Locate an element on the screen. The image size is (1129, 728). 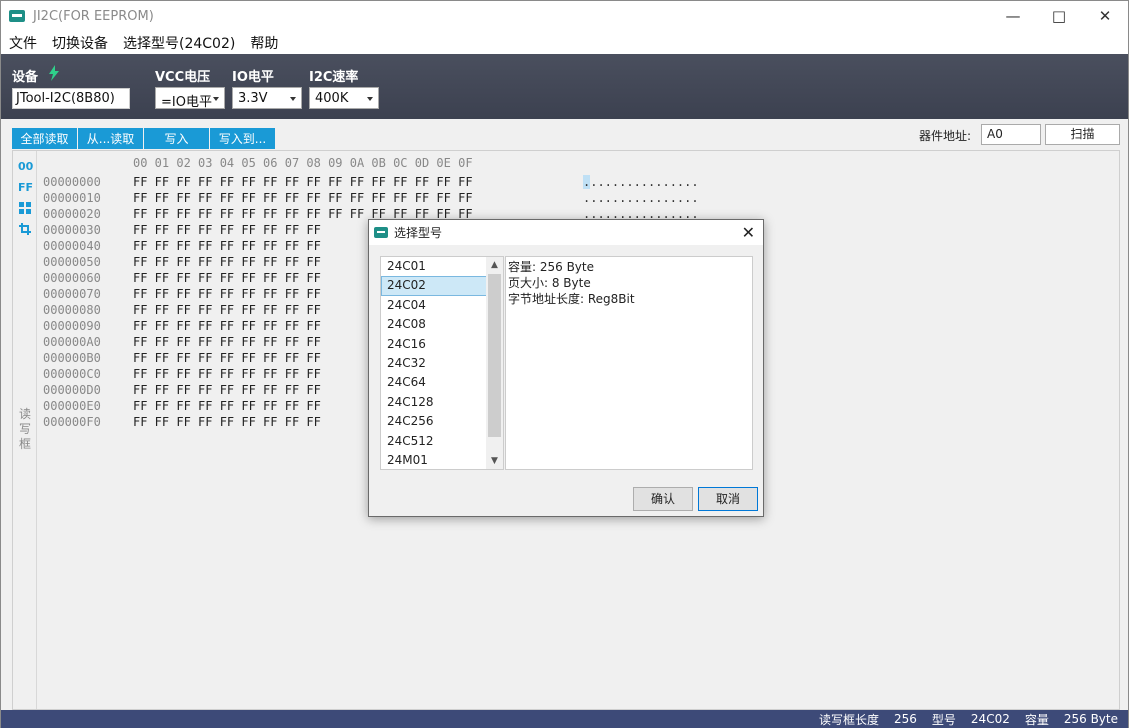
menu-help: 帮助 is located at coordinates (263, 43).